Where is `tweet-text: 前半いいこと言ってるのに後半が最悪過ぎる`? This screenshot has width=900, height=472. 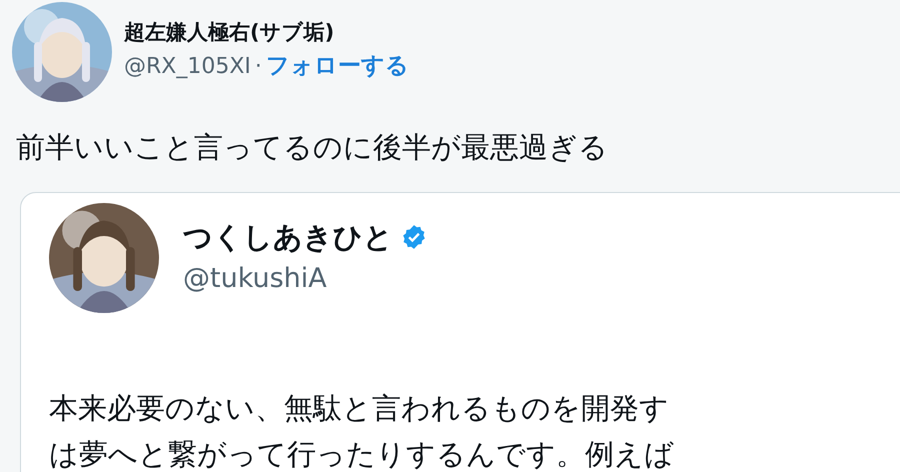 tweet-text: 前半いいこと言ってるのに後半が最悪過ぎる is located at coordinates (312, 147).